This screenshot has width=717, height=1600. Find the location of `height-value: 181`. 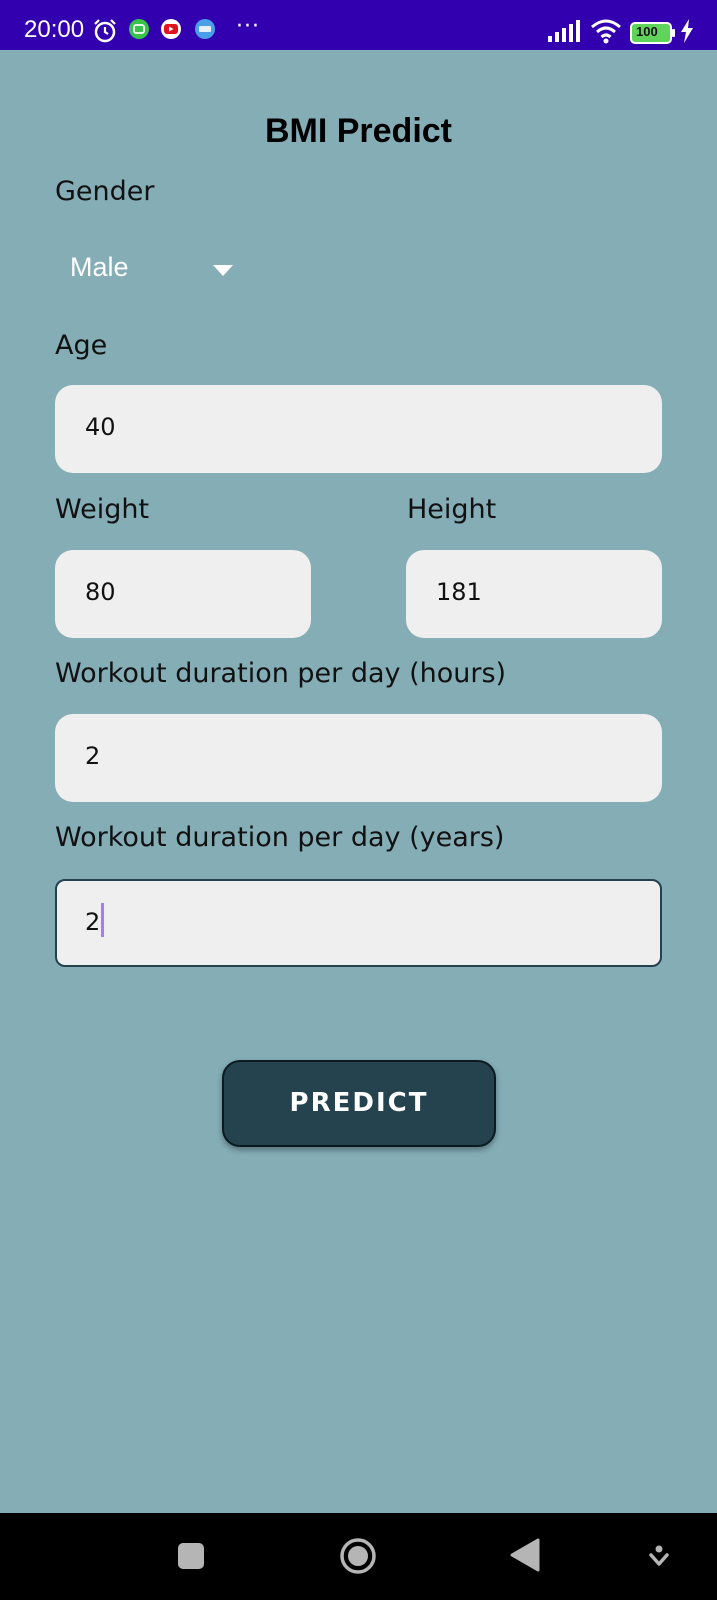

height-value: 181 is located at coordinates (459, 592).